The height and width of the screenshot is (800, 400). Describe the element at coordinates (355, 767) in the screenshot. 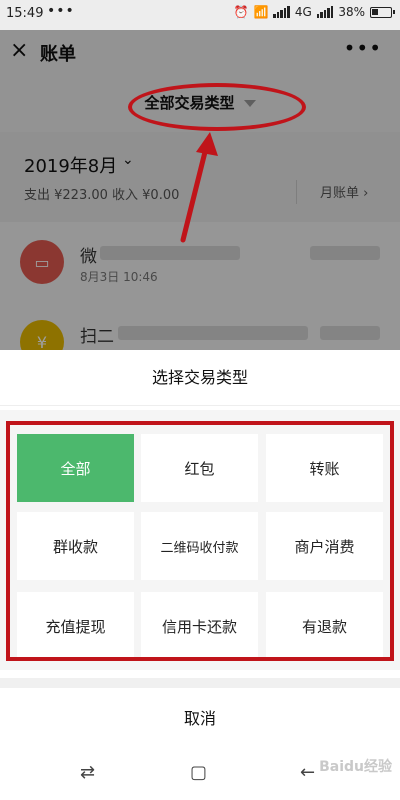

I see `watermark: Baidu经验` at that location.